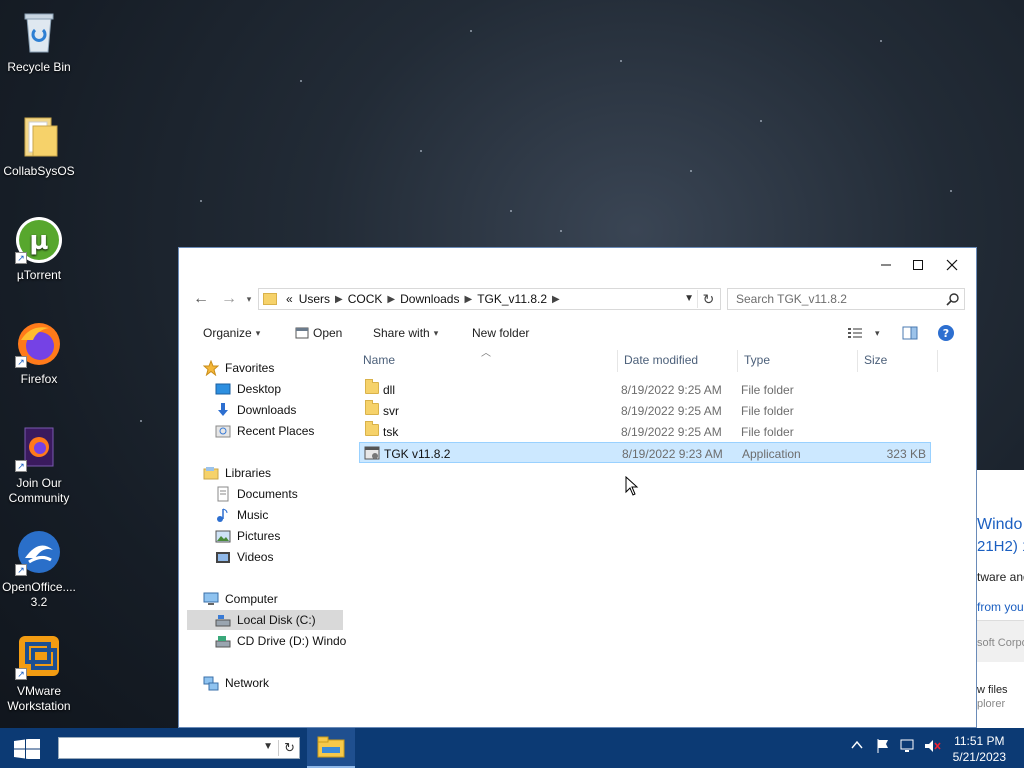  Describe the element at coordinates (379, 360) in the screenshot. I see `column-header-name: Name` at that location.